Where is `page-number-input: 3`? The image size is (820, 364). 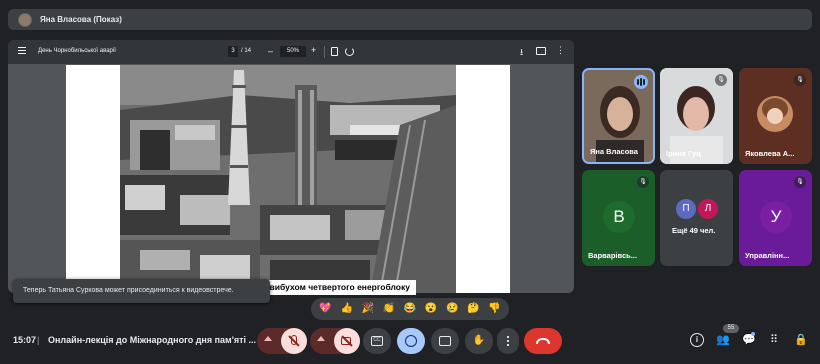
page-number-input: 3 is located at coordinates (233, 51).